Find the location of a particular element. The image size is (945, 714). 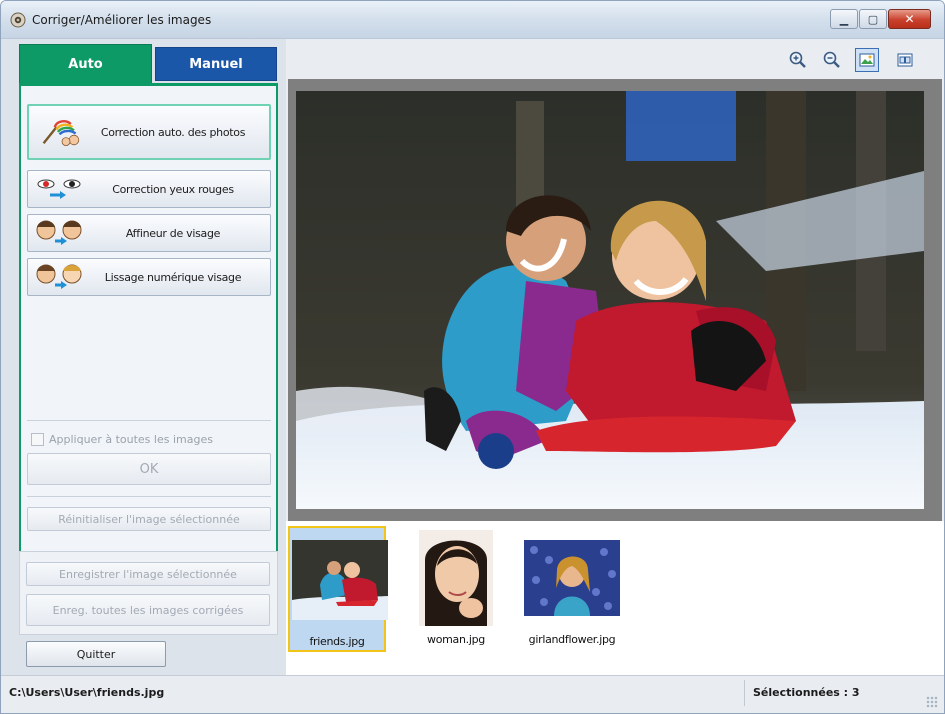

auto-photo-fix-label: Correction auto. des photos is located at coordinates (173, 132).